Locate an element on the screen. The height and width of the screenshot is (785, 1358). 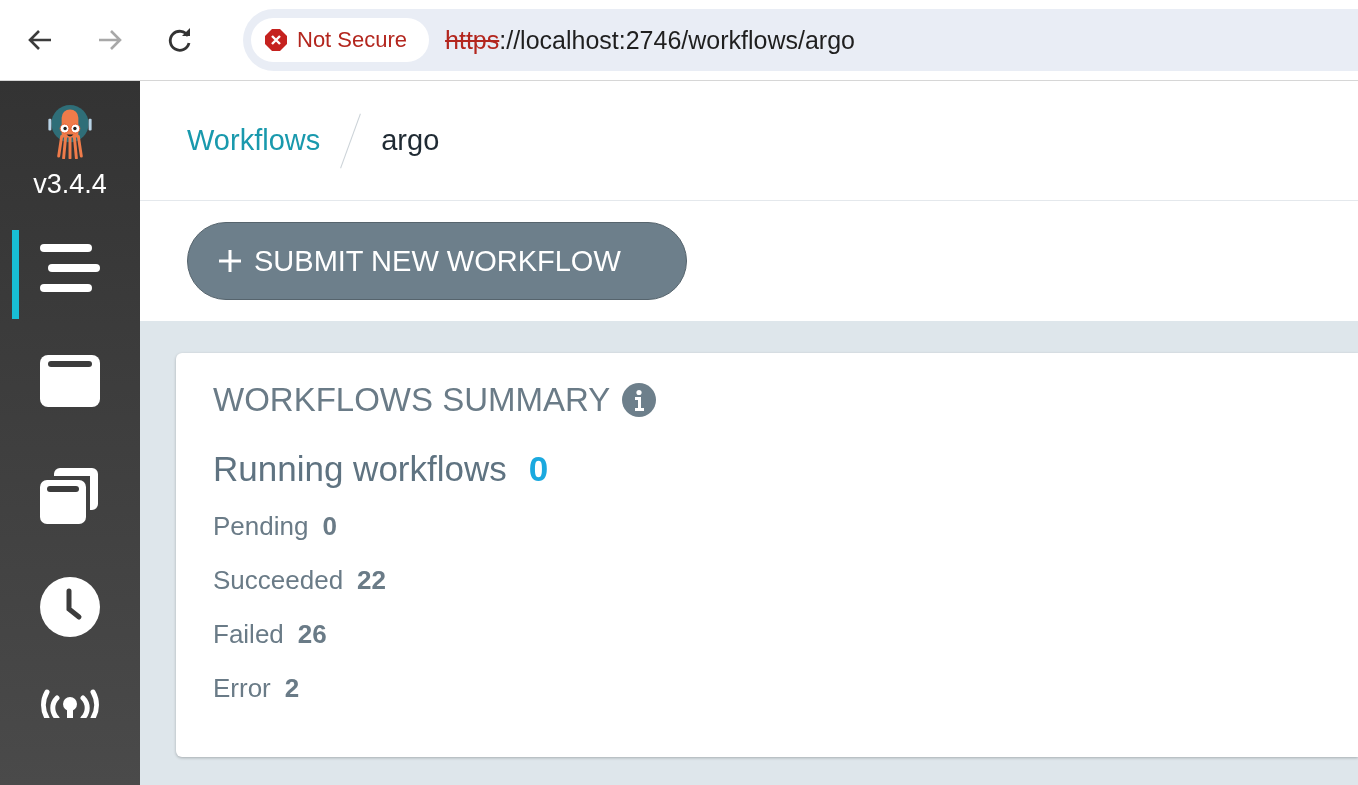
stat-count: 0 is located at coordinates (329, 526).